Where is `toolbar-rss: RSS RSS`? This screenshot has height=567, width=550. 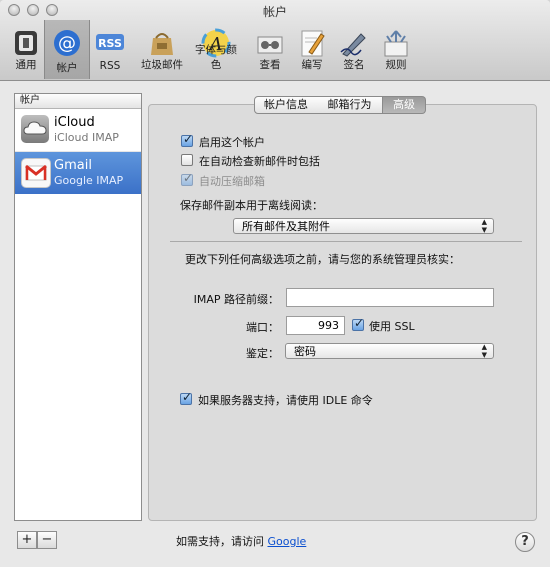 toolbar-rss: RSS RSS is located at coordinates (110, 50).